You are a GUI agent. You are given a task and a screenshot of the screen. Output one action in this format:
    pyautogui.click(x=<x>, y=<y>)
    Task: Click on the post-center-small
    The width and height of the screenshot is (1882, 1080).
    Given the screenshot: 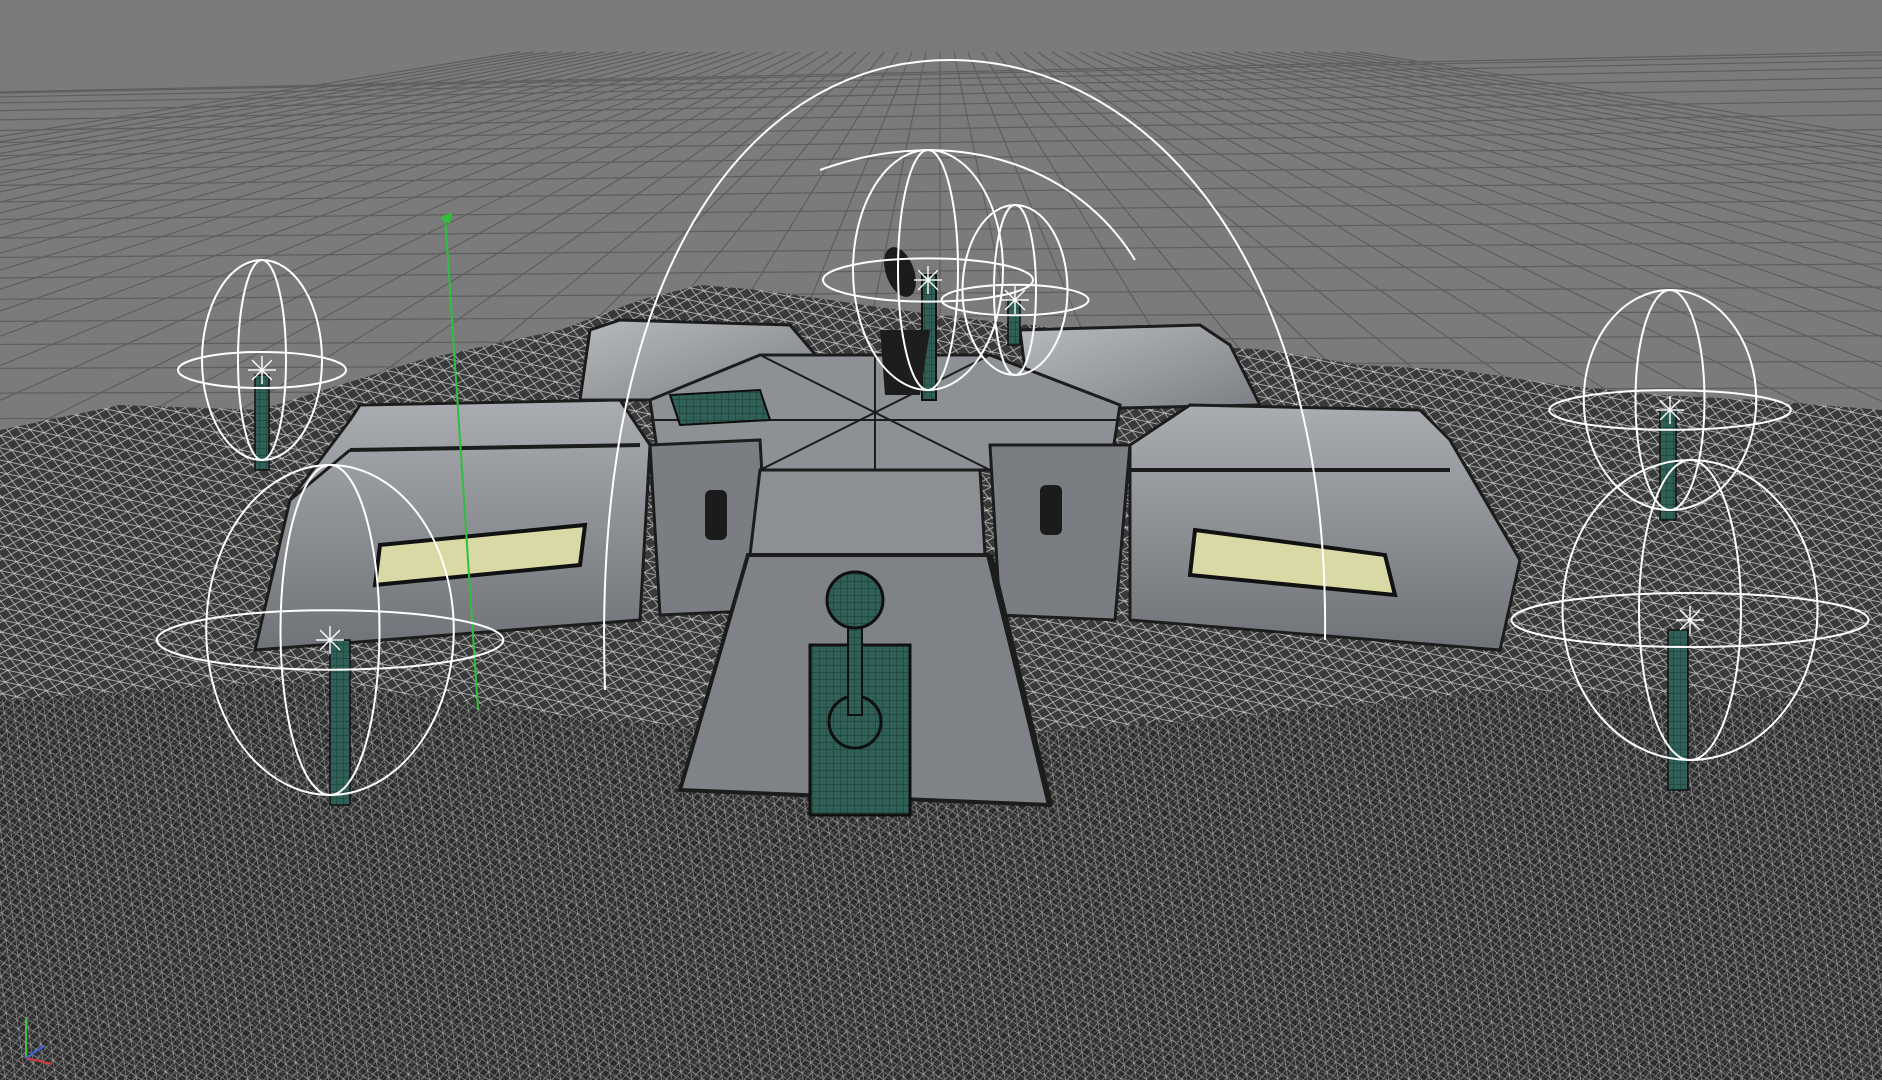 What is the action you would take?
    pyautogui.click(x=1014, y=322)
    